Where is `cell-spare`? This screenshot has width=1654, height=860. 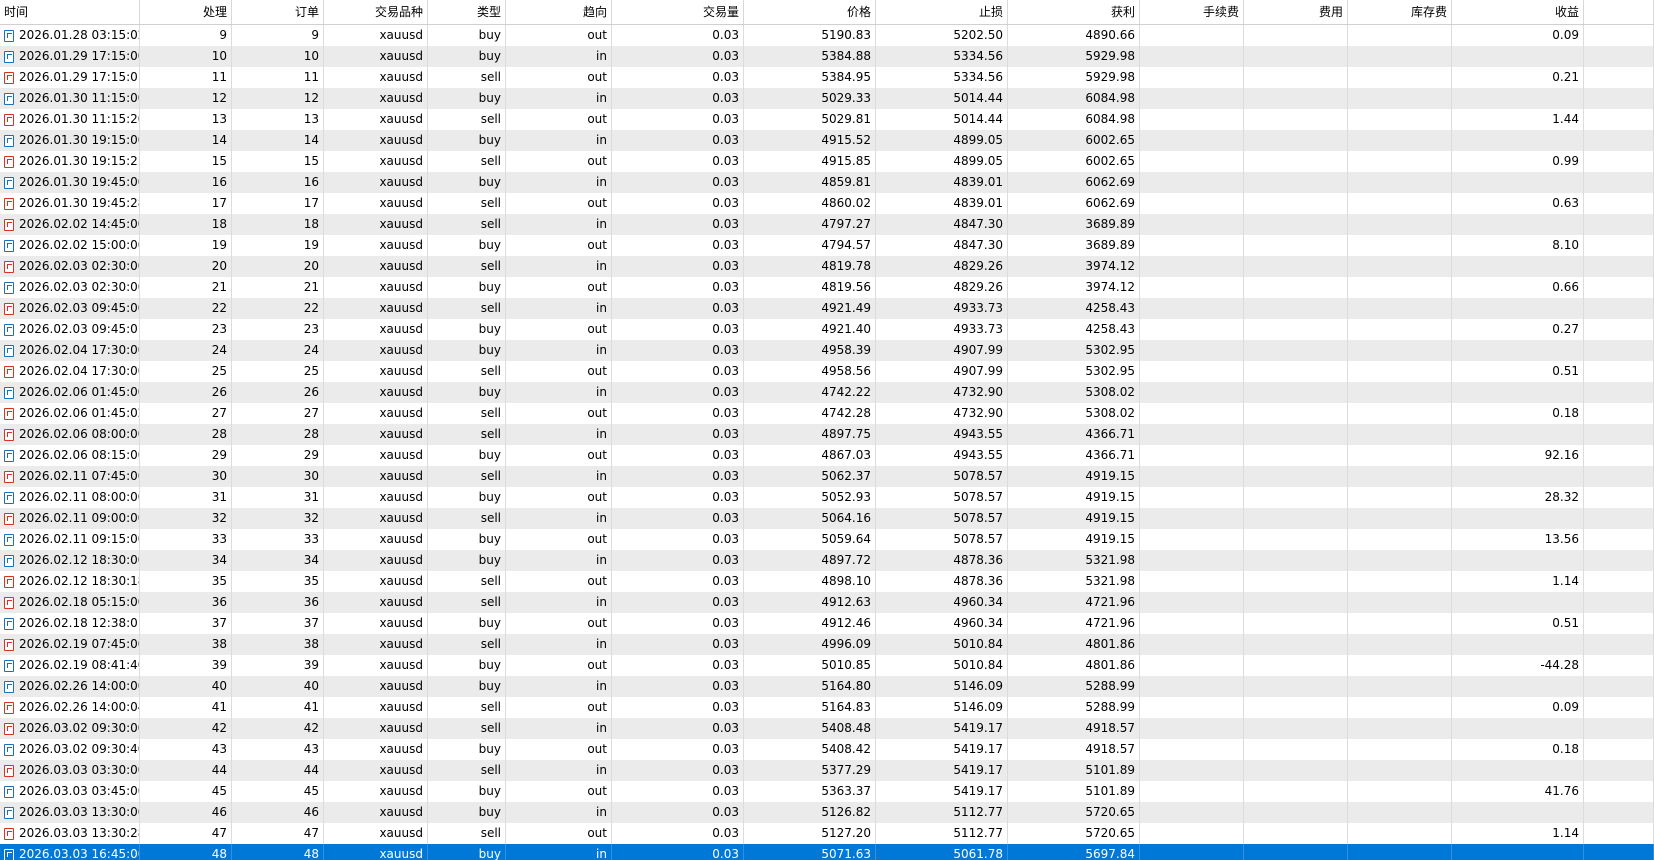 cell-spare is located at coordinates (1619, 728).